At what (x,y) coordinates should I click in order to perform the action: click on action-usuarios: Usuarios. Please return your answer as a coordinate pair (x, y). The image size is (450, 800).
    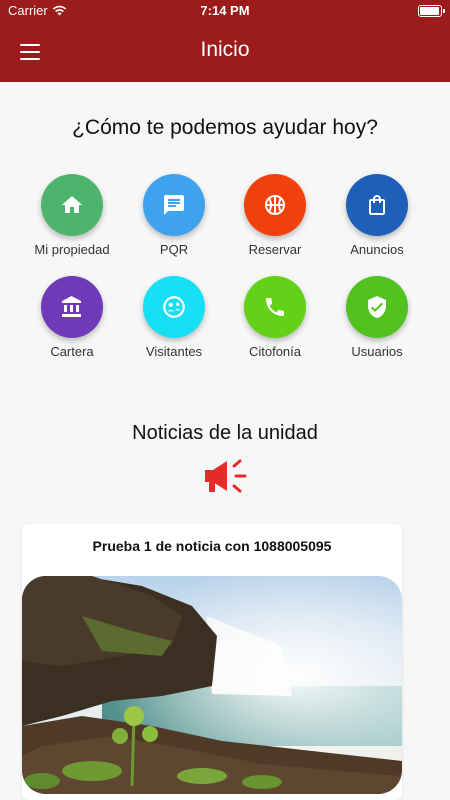
    Looking at the image, I should click on (377, 317).